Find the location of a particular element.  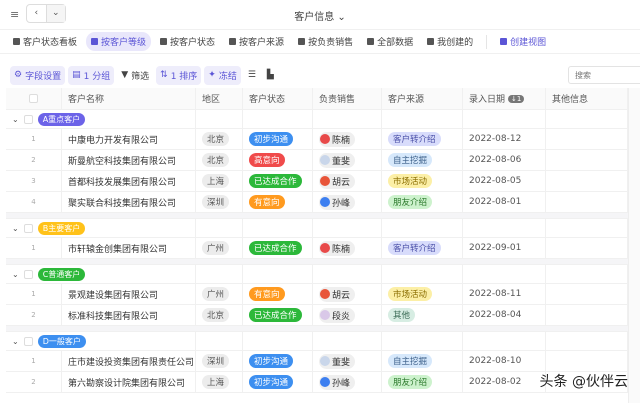

date-cell: 2022-08-06 is located at coordinates (504, 160).